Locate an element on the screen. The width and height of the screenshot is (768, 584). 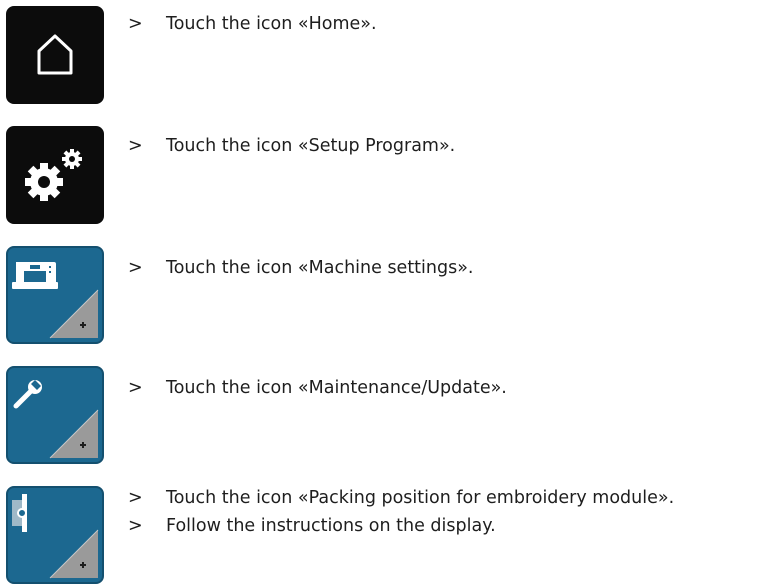
step-follow-instructions: > Follow the instructions on the display. is located at coordinates (312, 526).